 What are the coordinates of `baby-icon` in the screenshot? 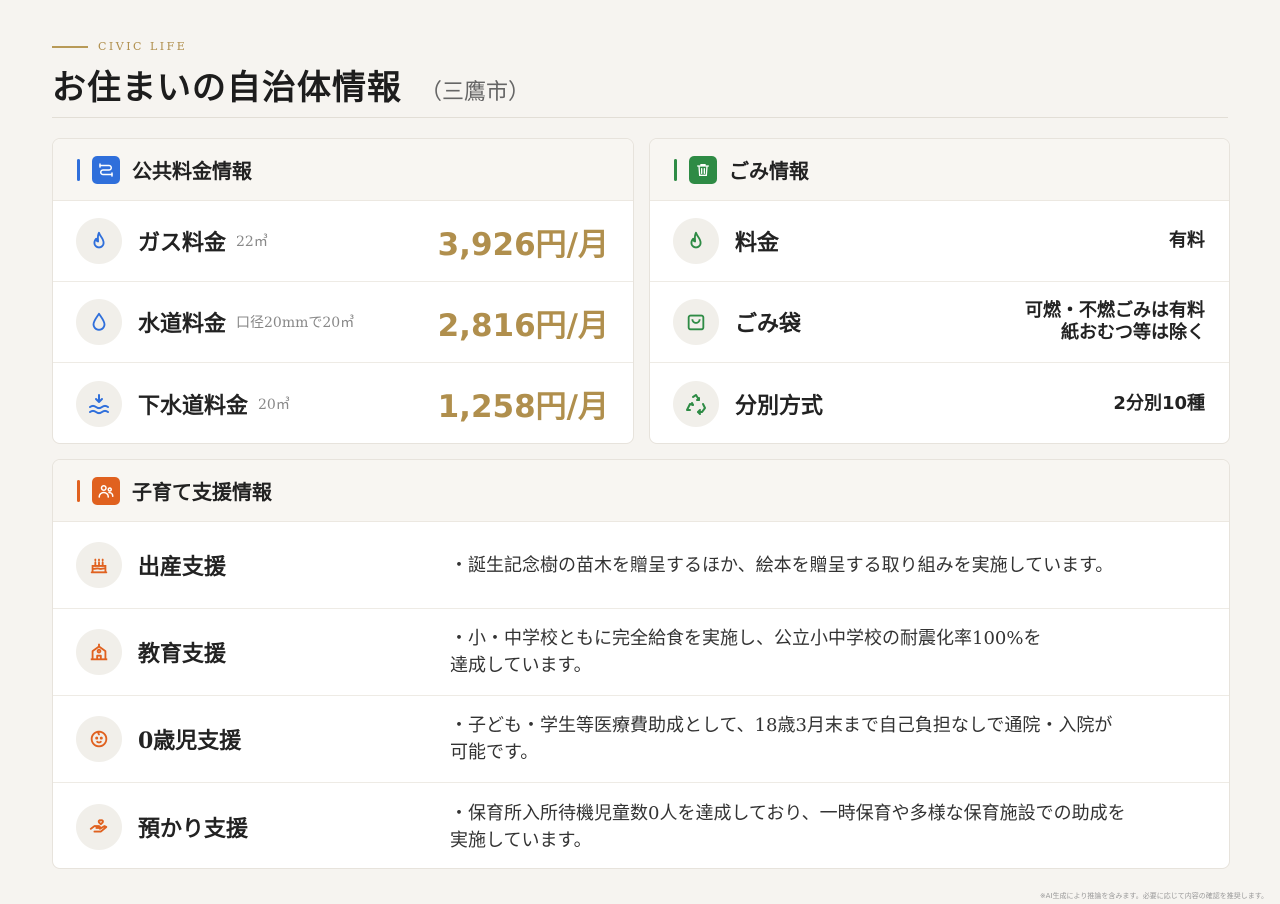 It's located at (99, 739).